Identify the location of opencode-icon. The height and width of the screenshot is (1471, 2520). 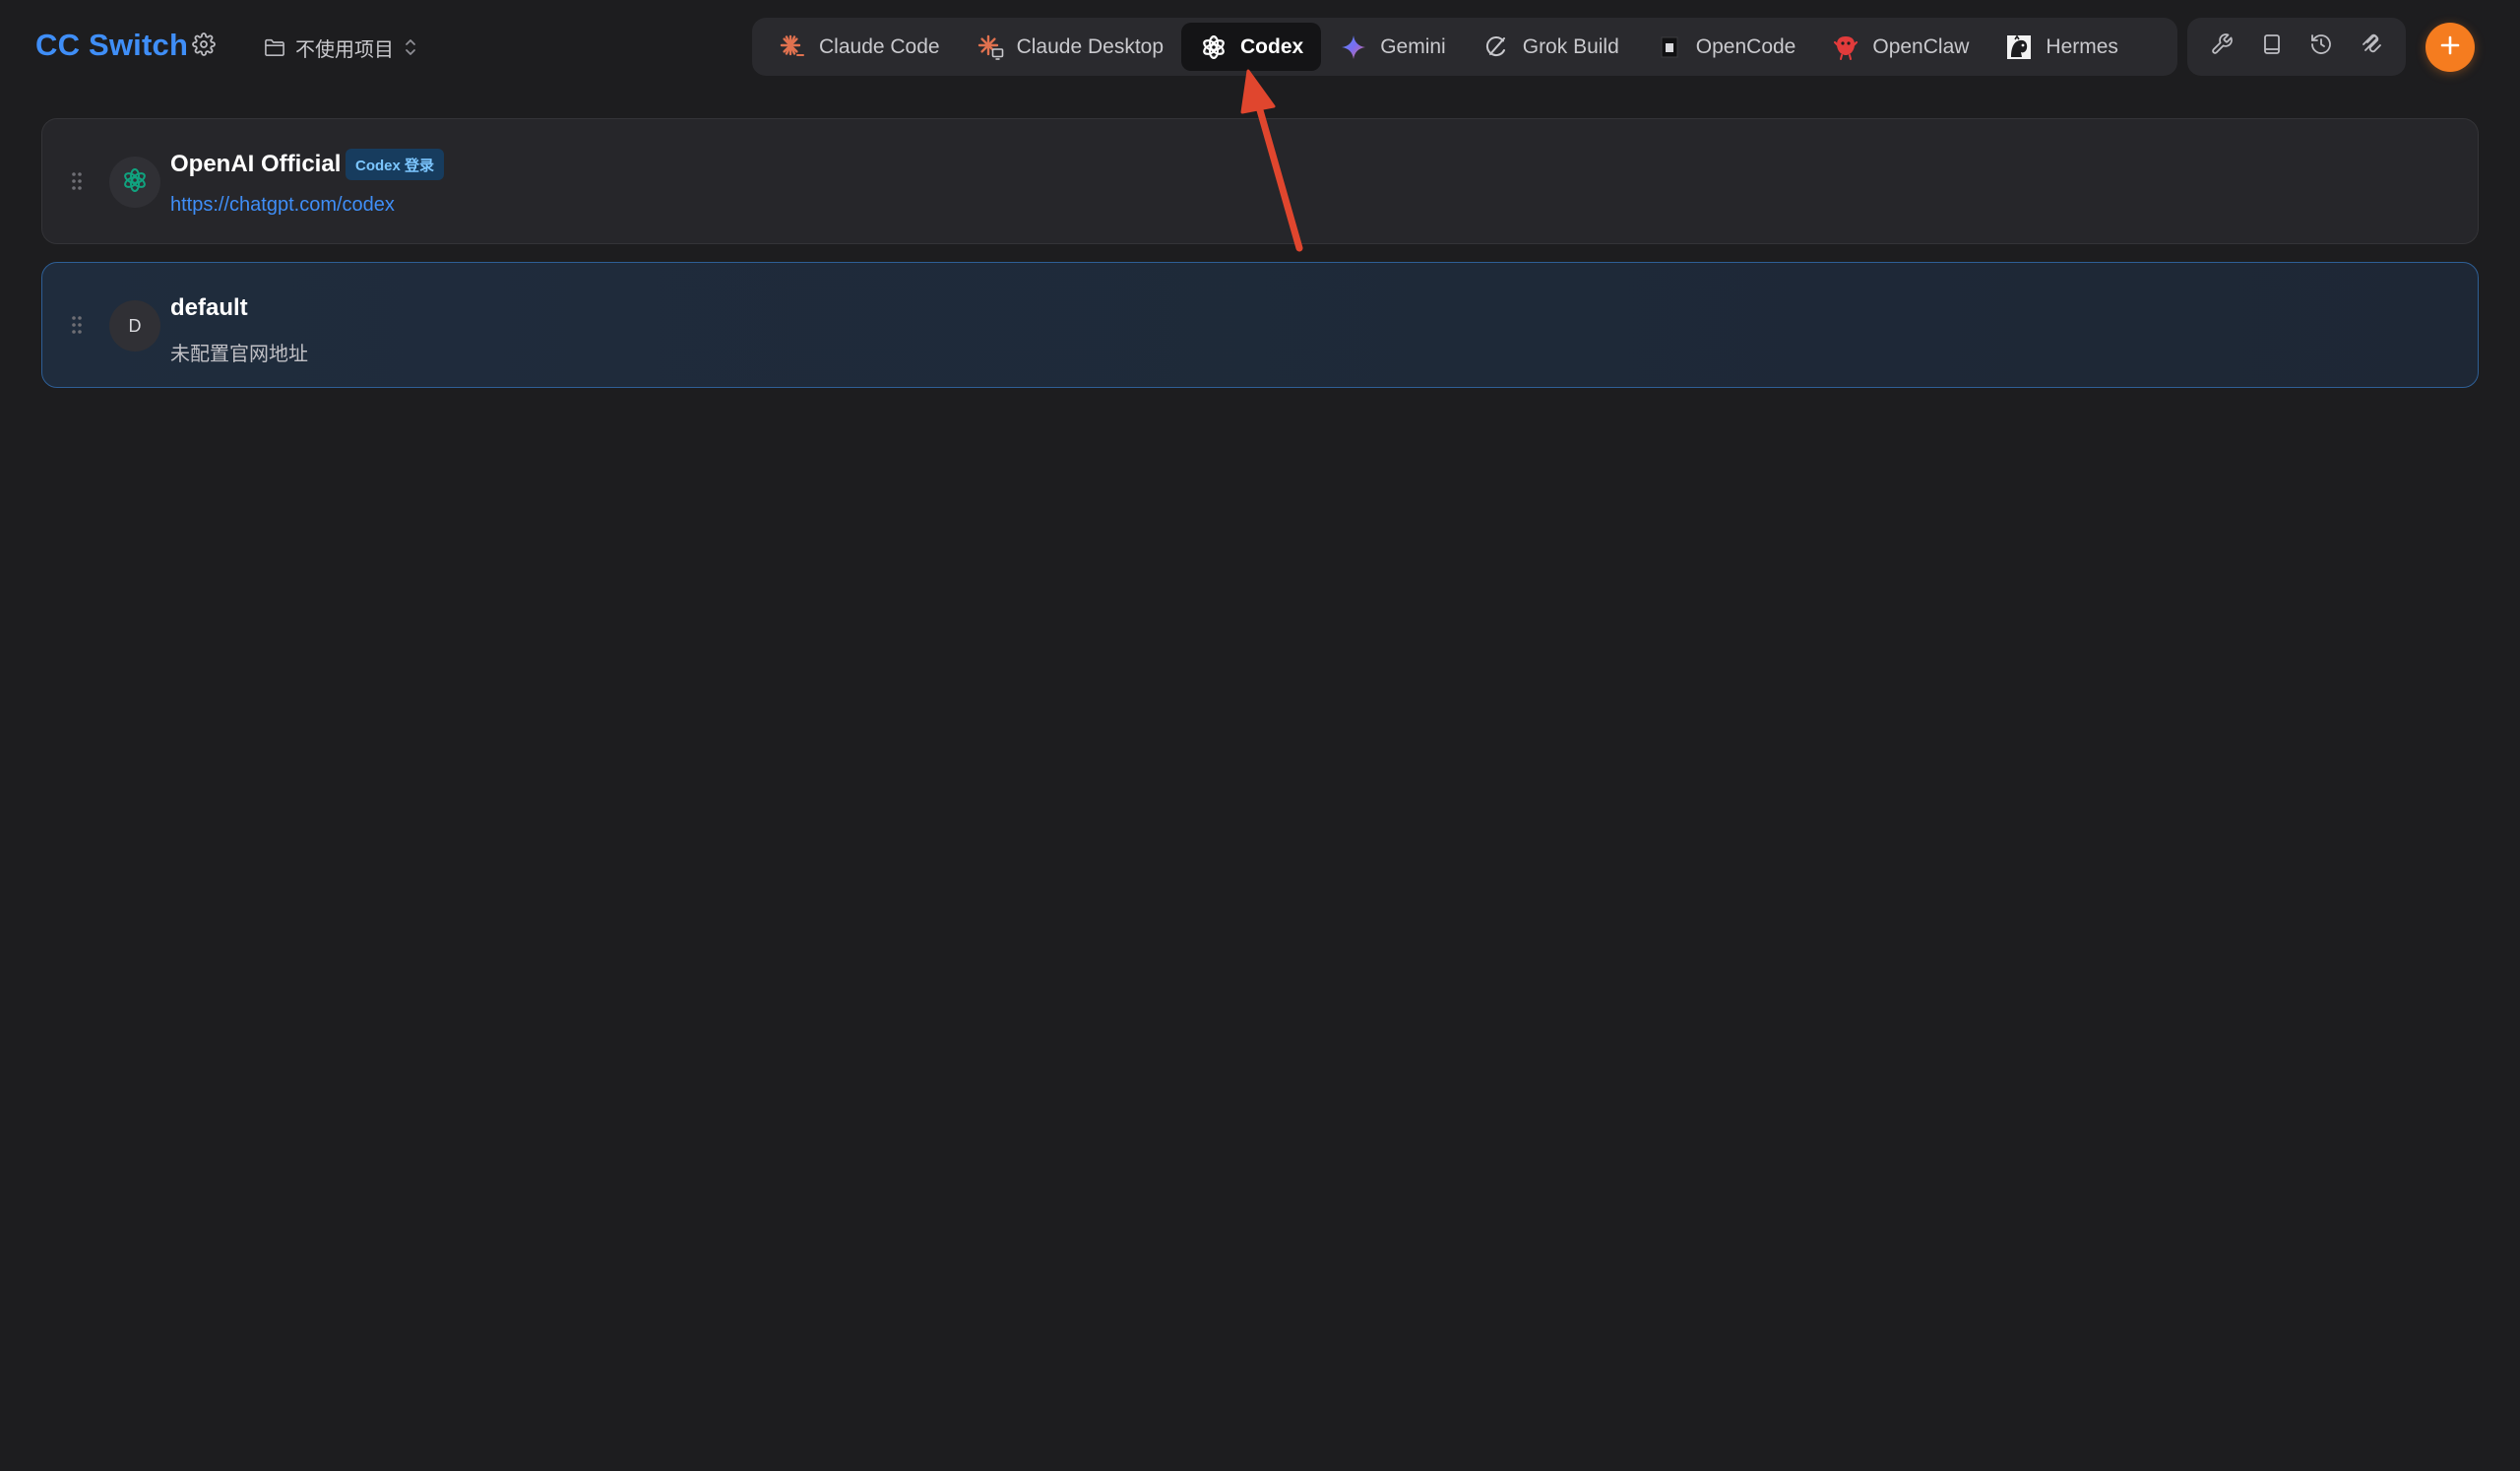
(1669, 47).